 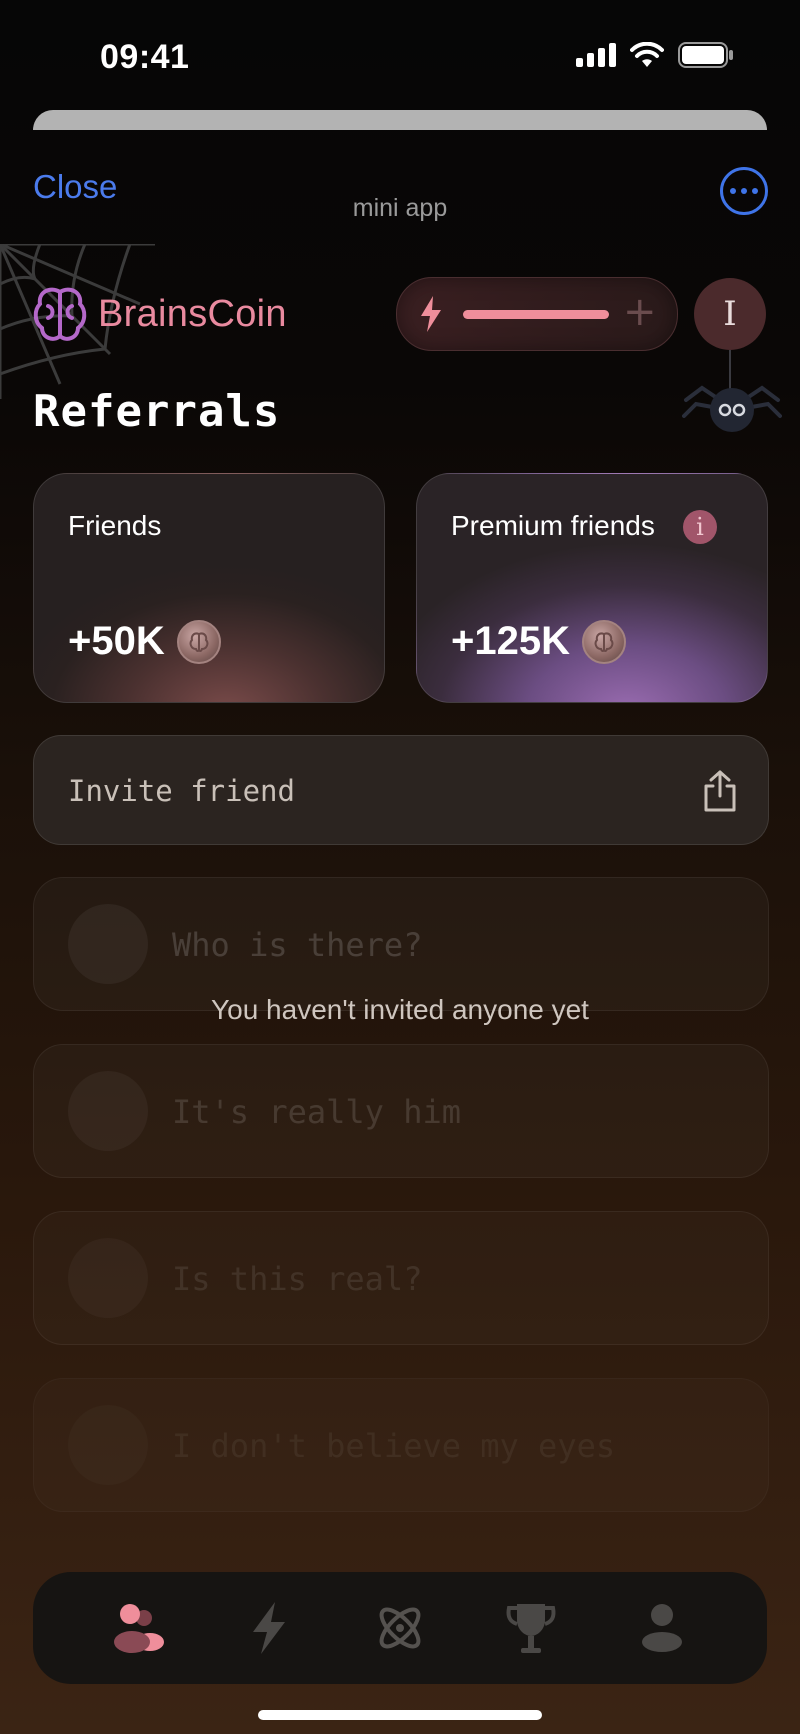 What do you see at coordinates (157, 411) in the screenshot?
I see `page-title: Referrals` at bounding box center [157, 411].